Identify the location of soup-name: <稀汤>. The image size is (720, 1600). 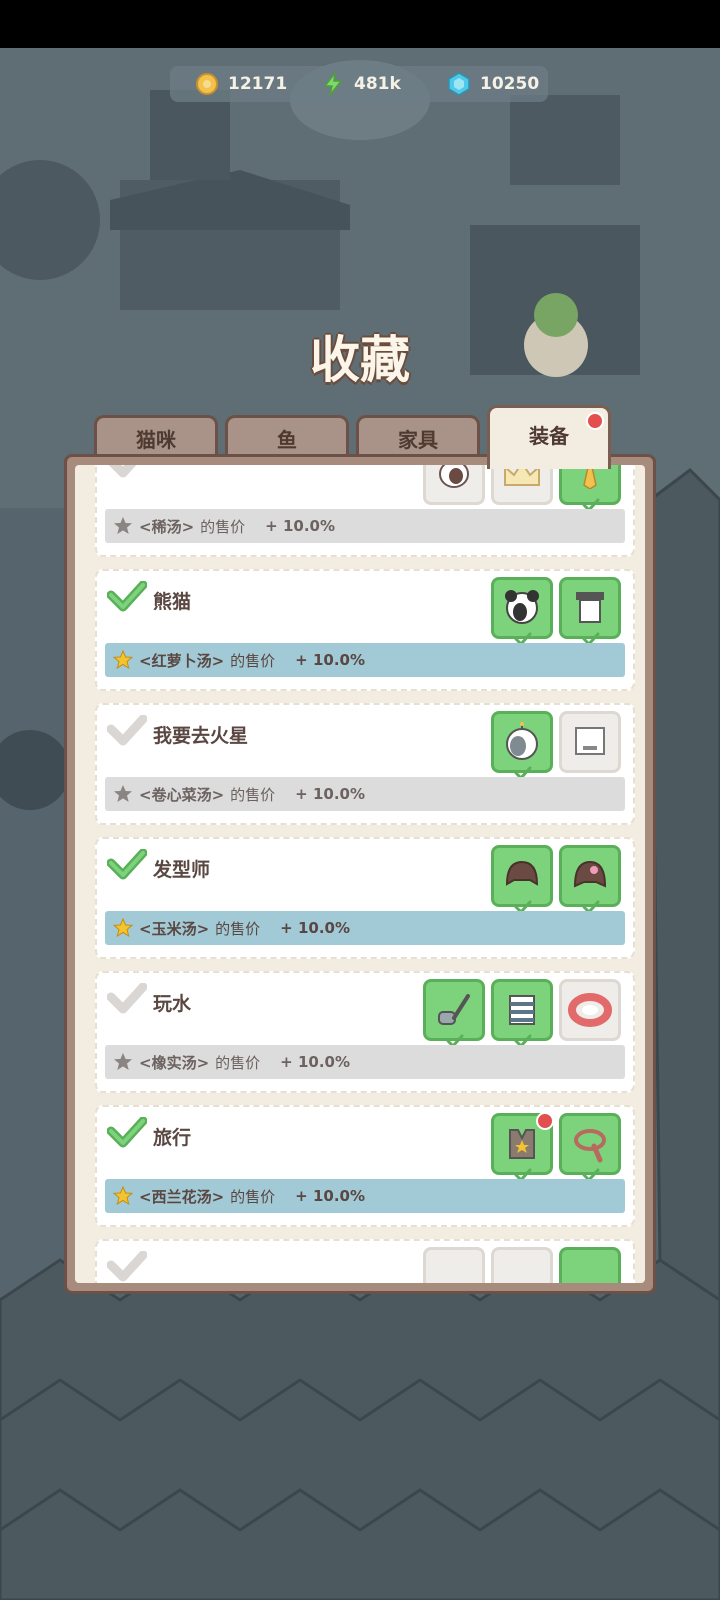
(167, 526).